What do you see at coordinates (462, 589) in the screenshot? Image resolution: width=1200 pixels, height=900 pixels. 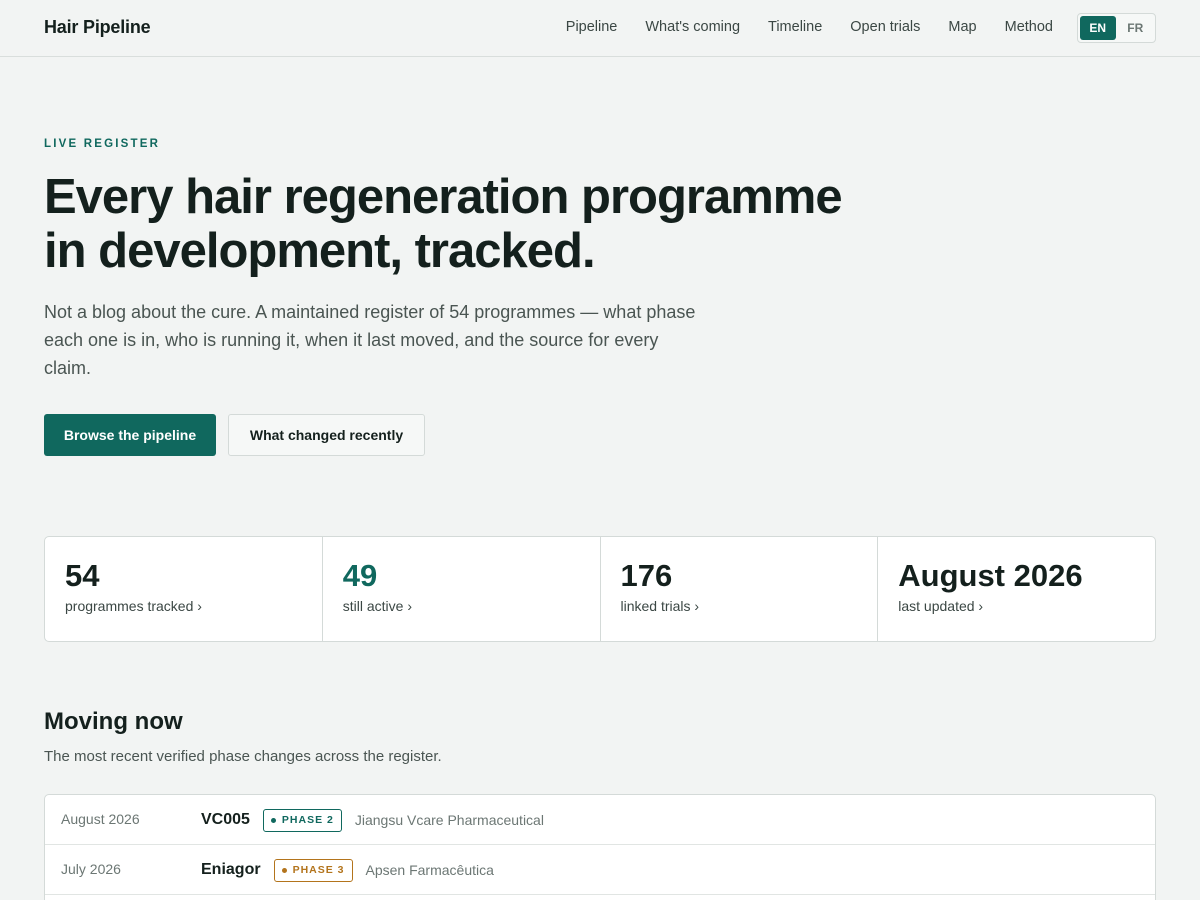 I see `stat-still-active: 49 still active ›` at bounding box center [462, 589].